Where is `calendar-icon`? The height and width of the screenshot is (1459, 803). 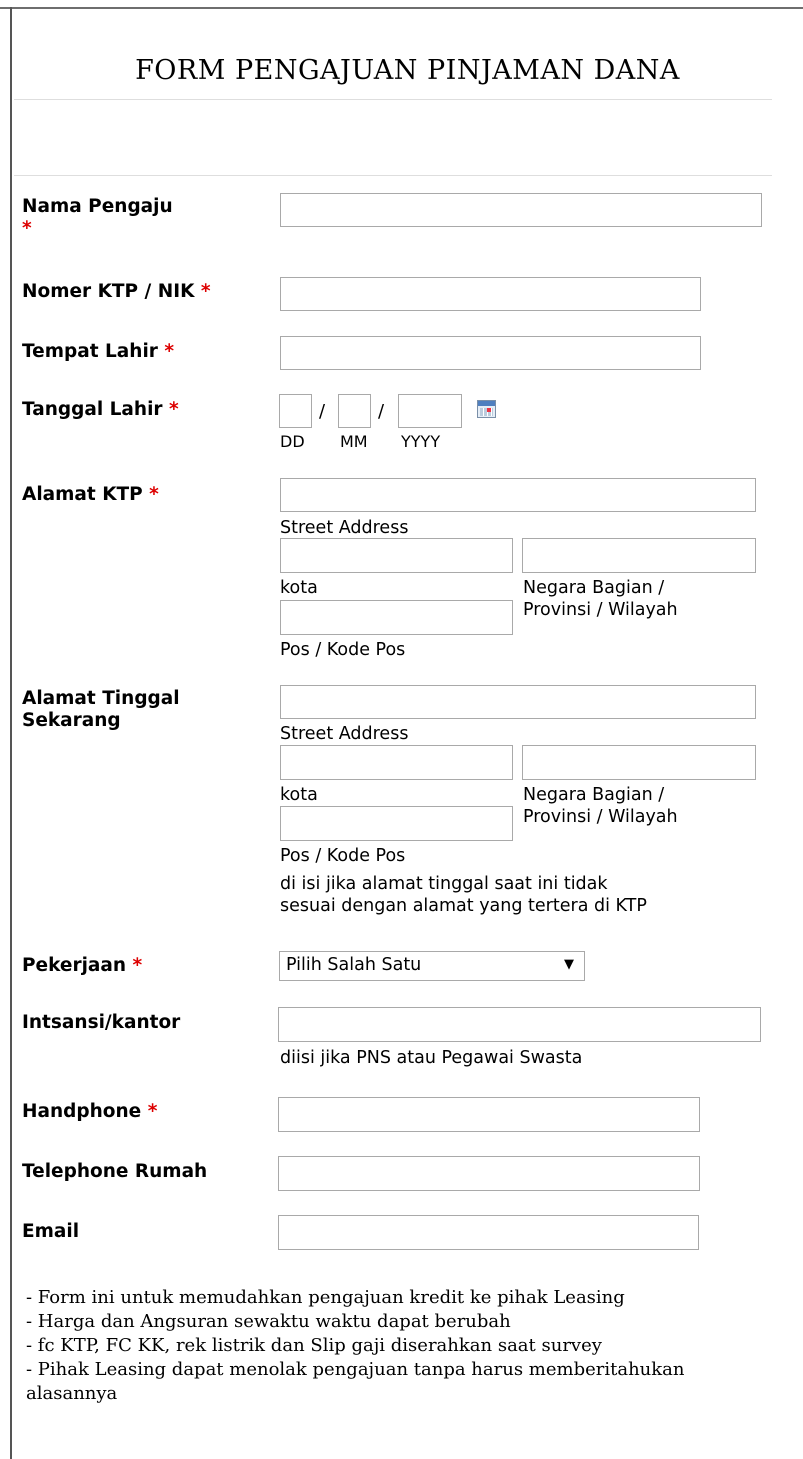
calendar-icon is located at coordinates (486, 409).